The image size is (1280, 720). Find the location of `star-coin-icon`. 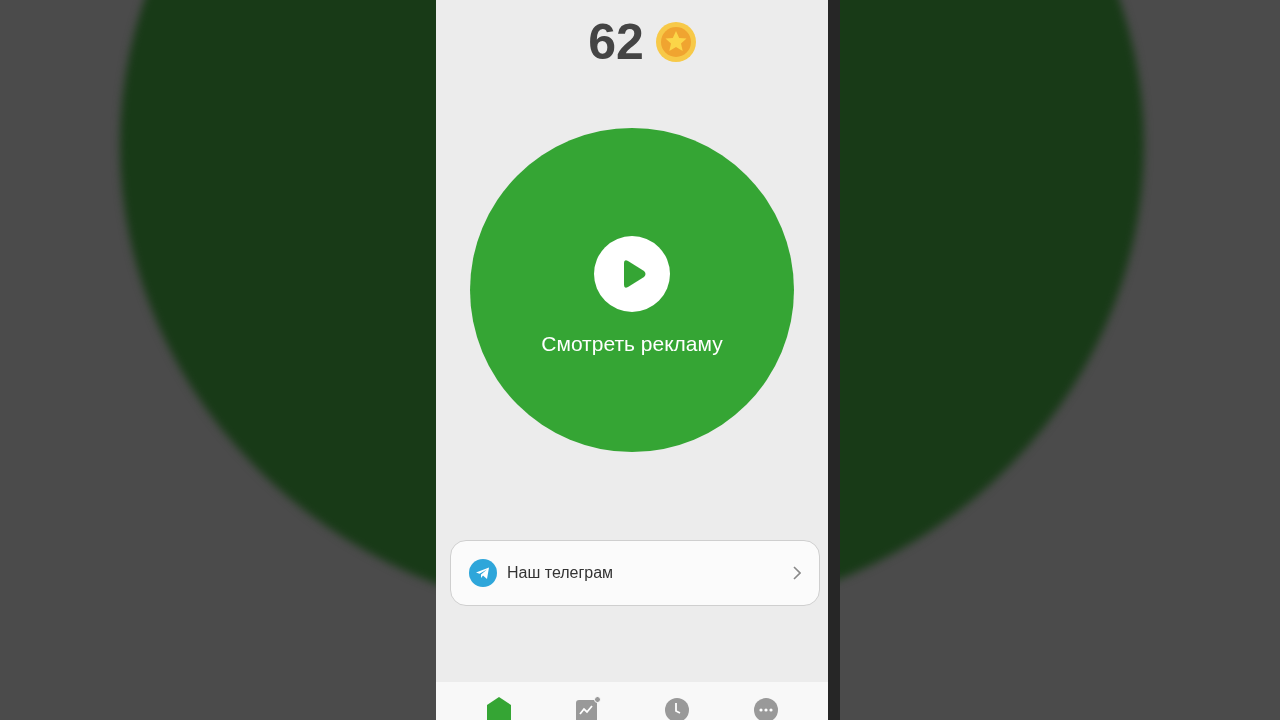

star-coin-icon is located at coordinates (675, 42).